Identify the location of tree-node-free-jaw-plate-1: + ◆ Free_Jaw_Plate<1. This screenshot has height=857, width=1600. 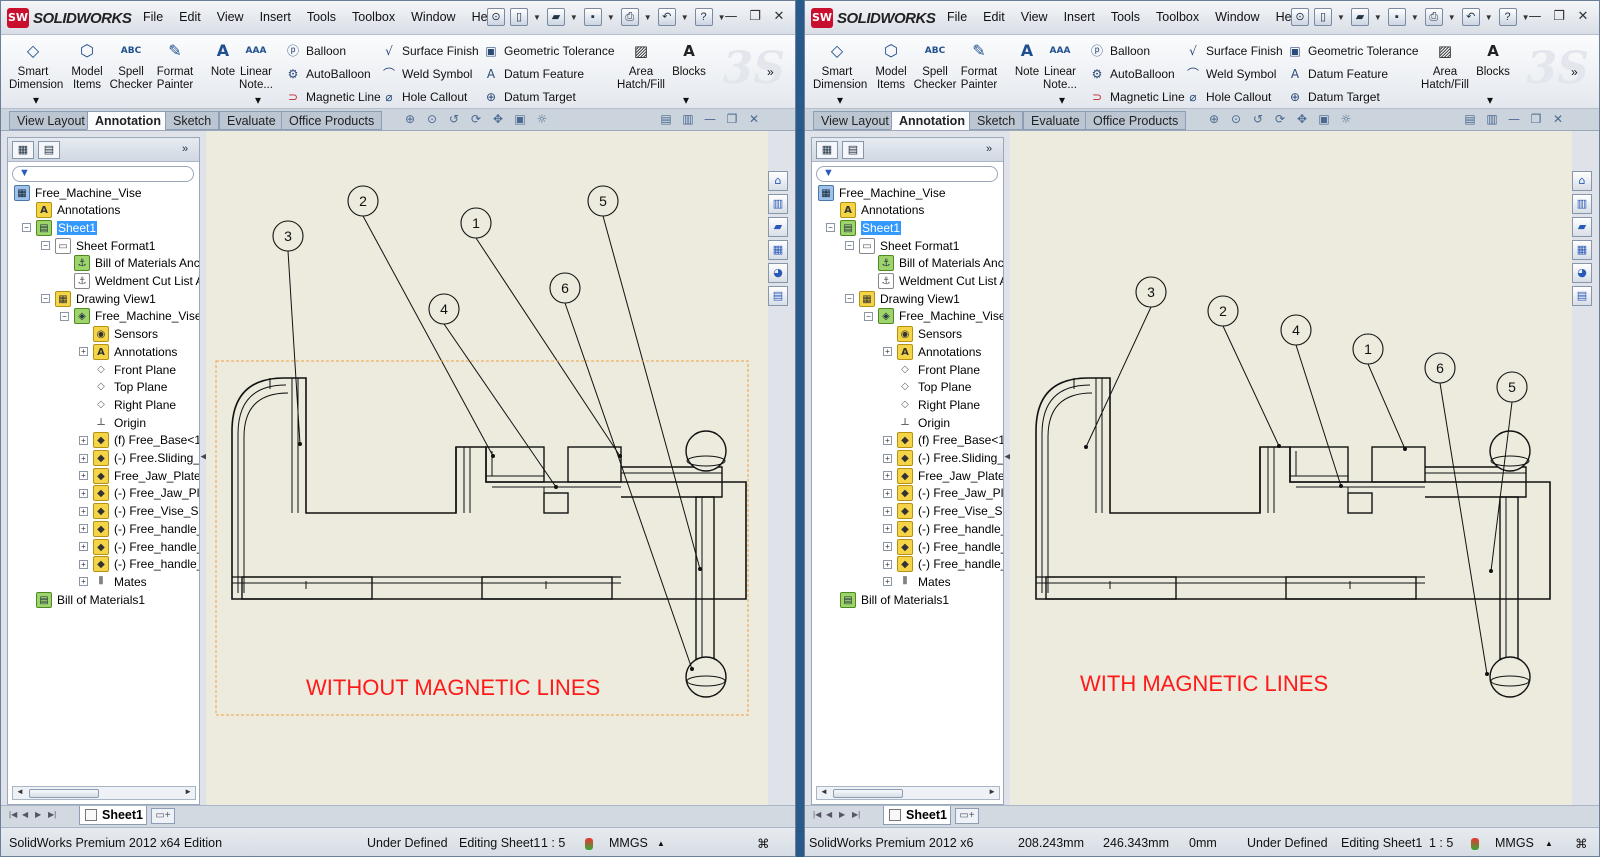
(139, 475).